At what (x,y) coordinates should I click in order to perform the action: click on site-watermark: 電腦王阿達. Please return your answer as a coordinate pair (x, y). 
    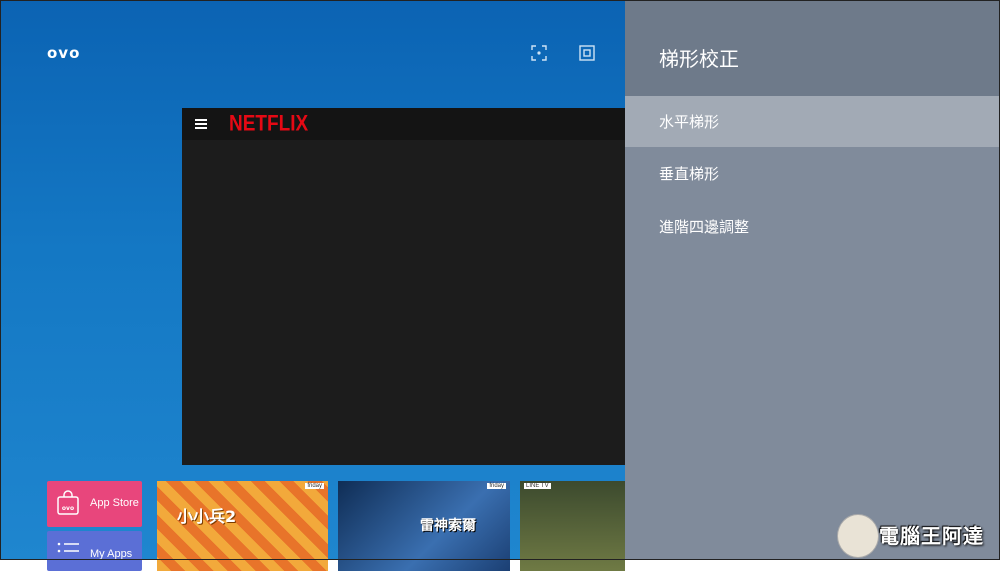
    Looking at the image, I should click on (917, 536).